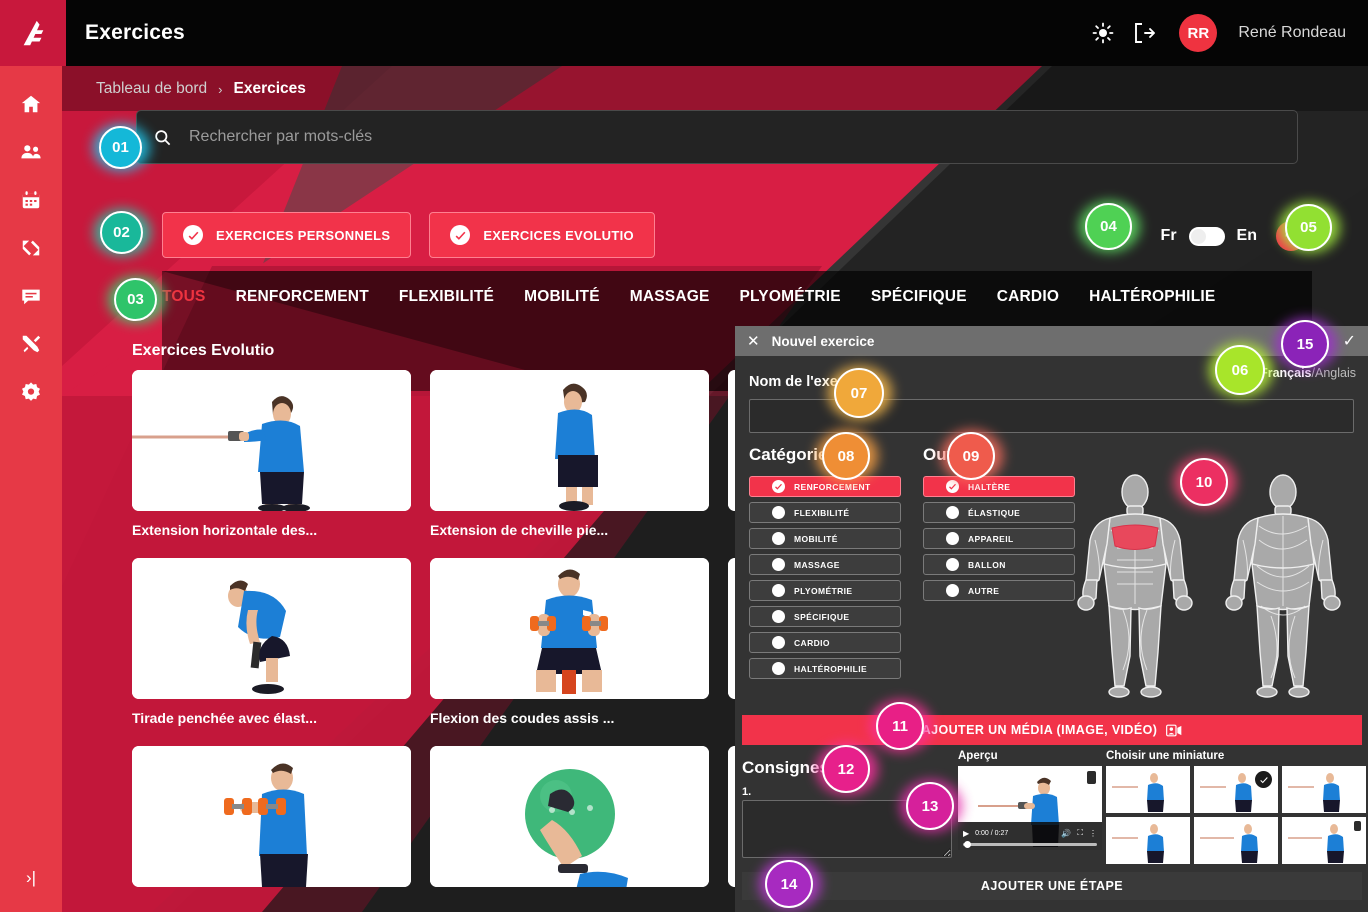 The image size is (1368, 912). Describe the element at coordinates (287, 235) in the screenshot. I see `filter-exercices-personnels: EXERCICES PERSONNELS` at that location.